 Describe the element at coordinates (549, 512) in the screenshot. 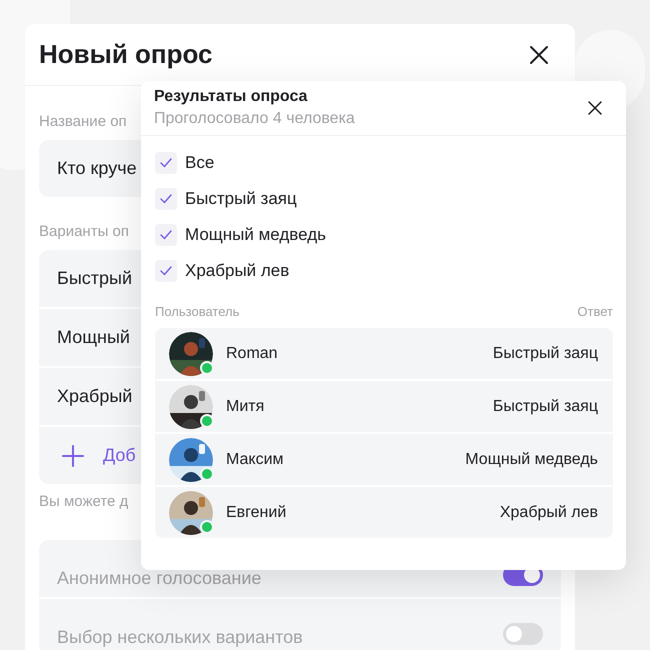

I see `answer-text: Храбрый лев` at that location.